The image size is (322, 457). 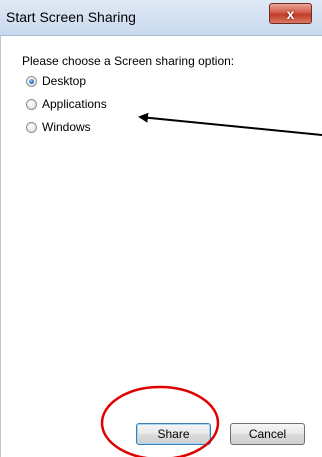 I want to click on close-icon: x, so click(x=290, y=13).